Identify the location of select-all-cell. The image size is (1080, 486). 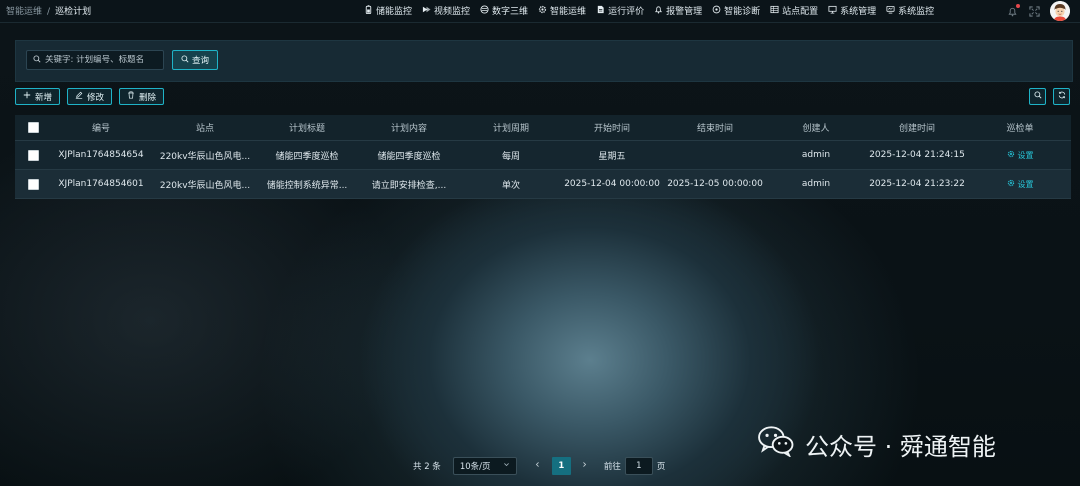
(33, 127).